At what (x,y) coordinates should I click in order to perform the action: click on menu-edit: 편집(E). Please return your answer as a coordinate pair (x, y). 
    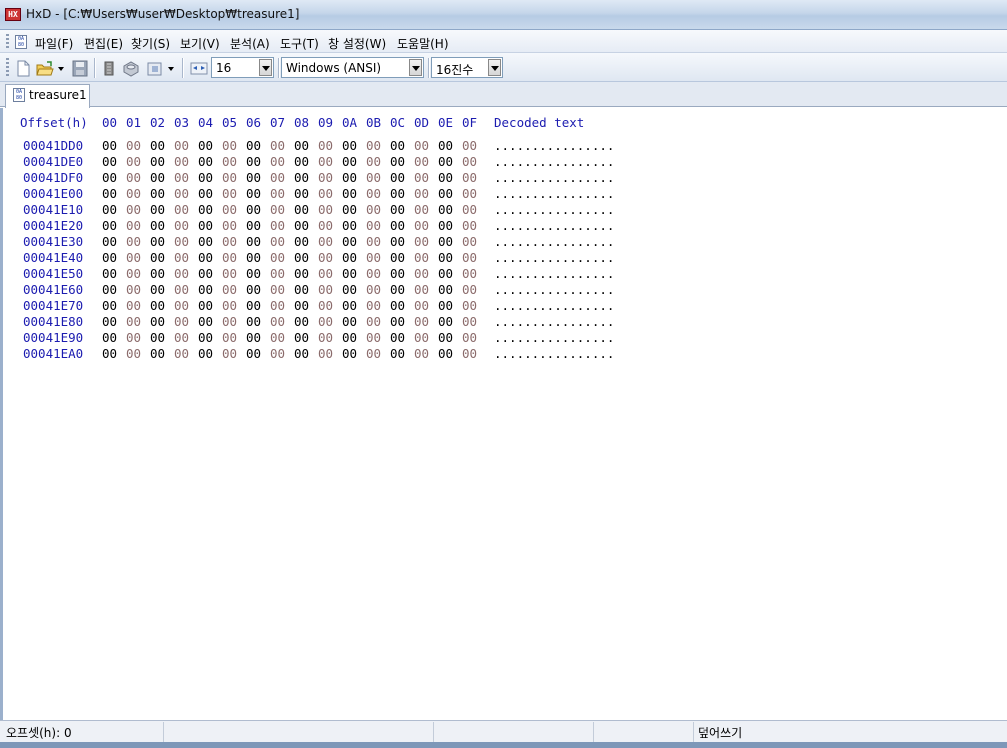
    Looking at the image, I should click on (103, 43).